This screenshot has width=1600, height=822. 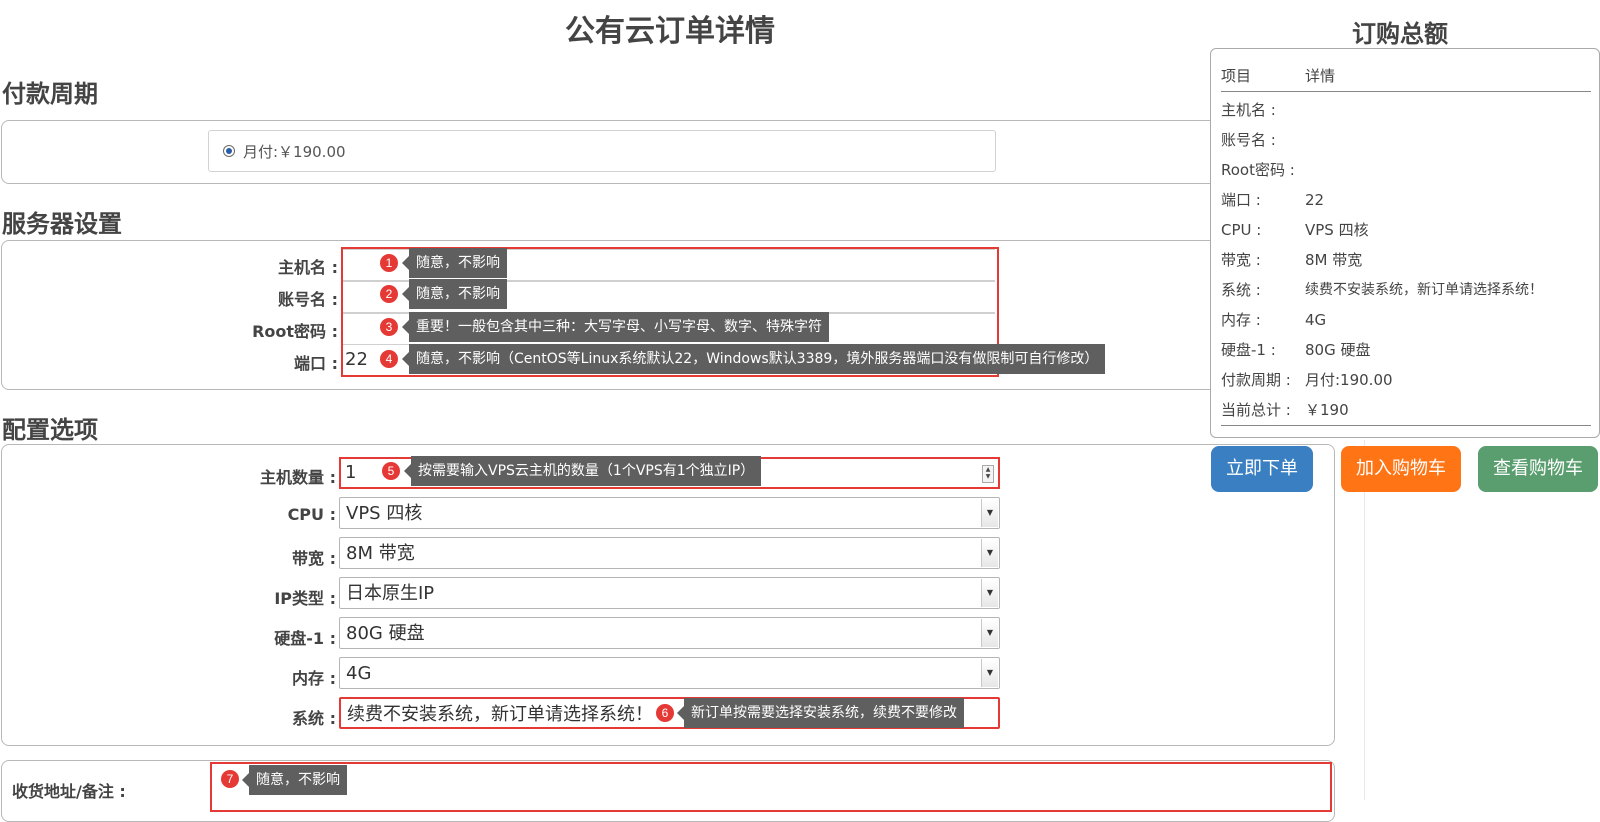 I want to click on bandwidth-label: 带宽 :, so click(x=314, y=558).